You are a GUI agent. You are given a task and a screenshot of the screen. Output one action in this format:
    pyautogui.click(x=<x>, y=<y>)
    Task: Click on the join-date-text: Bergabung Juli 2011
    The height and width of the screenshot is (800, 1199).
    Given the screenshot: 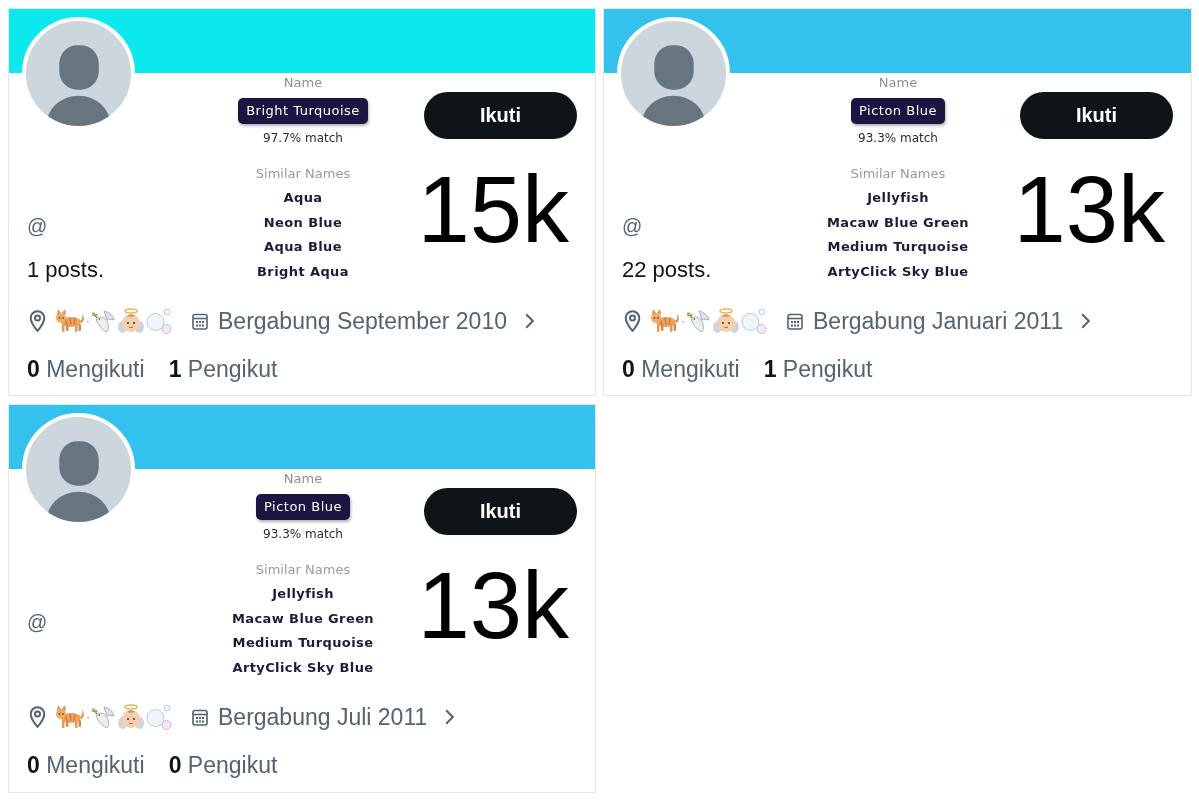 What is the action you would take?
    pyautogui.click(x=323, y=717)
    